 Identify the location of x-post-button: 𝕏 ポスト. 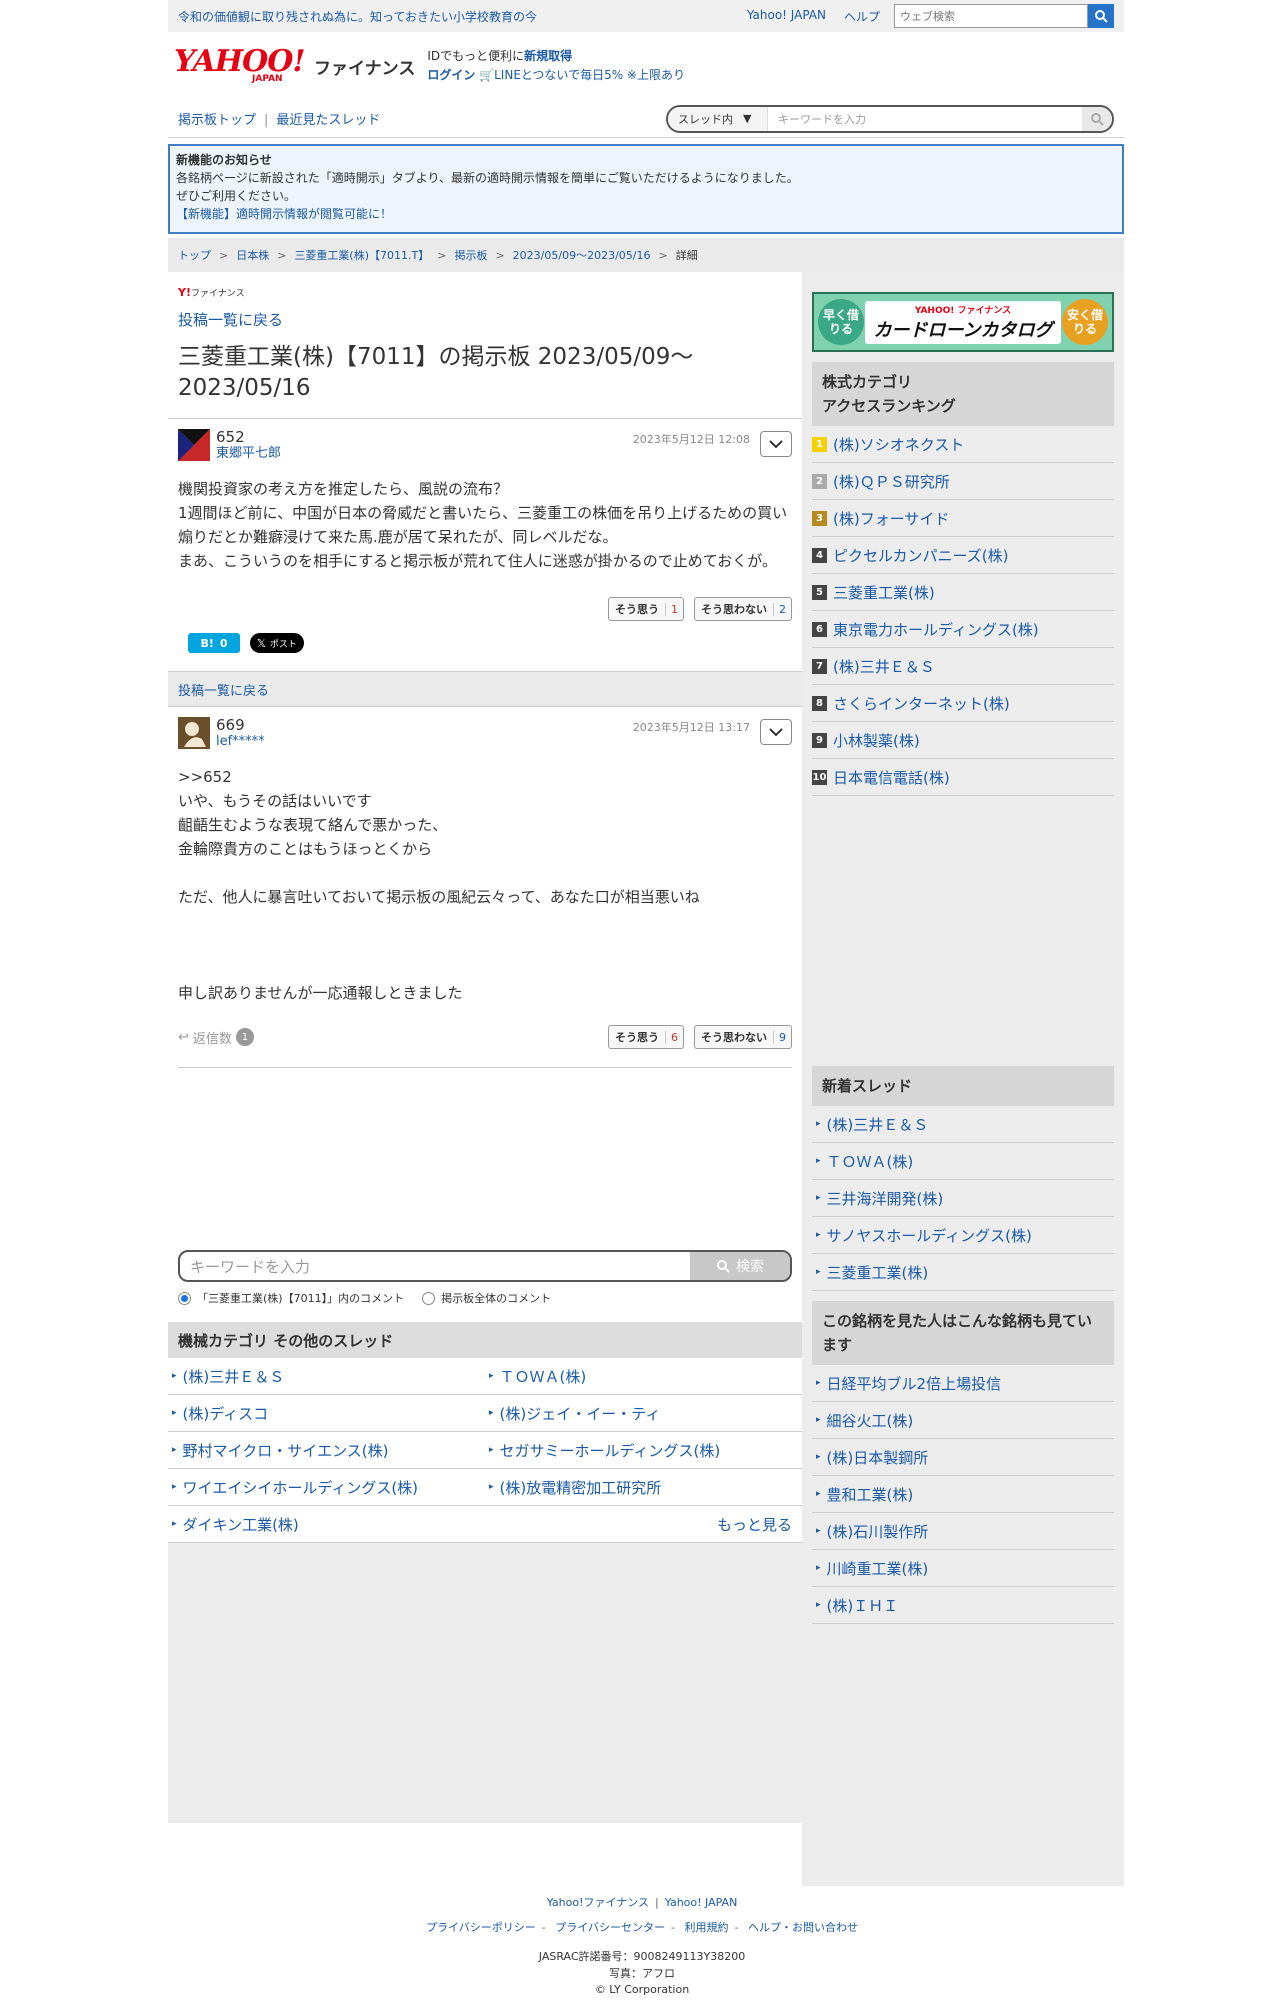
(277, 643).